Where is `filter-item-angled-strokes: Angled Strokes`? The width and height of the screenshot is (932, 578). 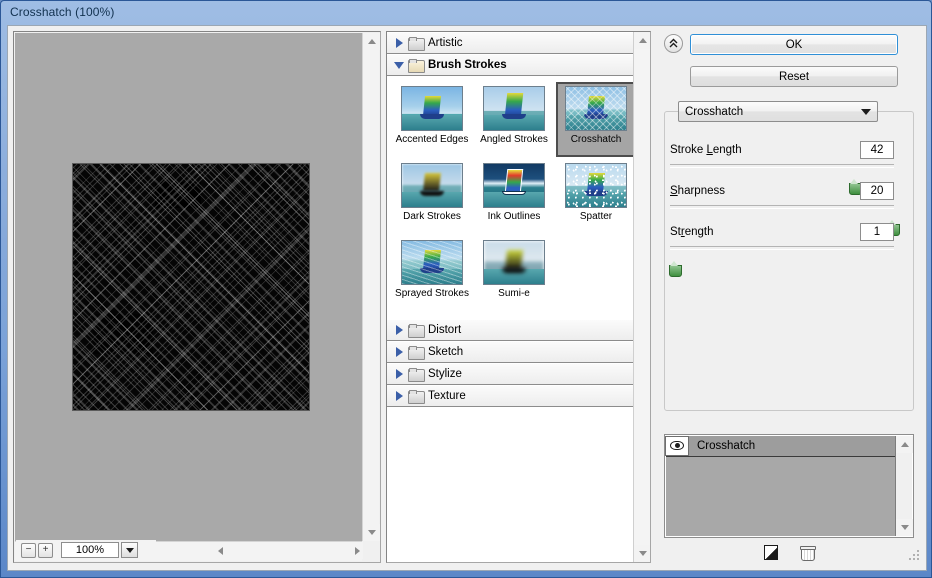 filter-item-angled-strokes: Angled Strokes is located at coordinates (514, 119).